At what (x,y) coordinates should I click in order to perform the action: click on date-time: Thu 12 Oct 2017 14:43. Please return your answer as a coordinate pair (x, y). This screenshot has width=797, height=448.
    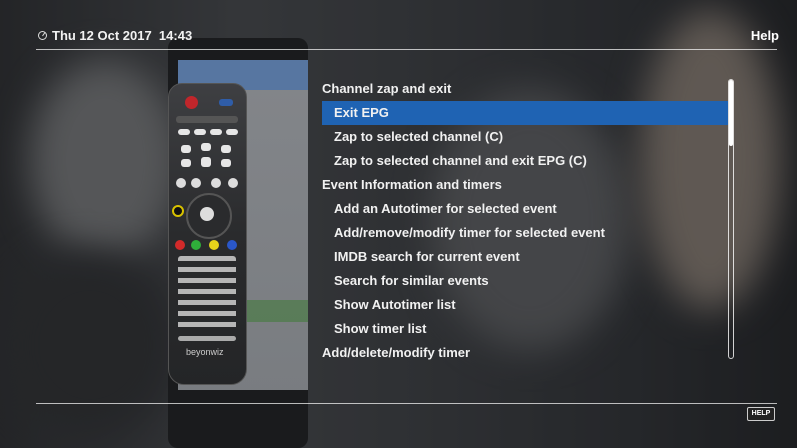
    Looking at the image, I should click on (115, 35).